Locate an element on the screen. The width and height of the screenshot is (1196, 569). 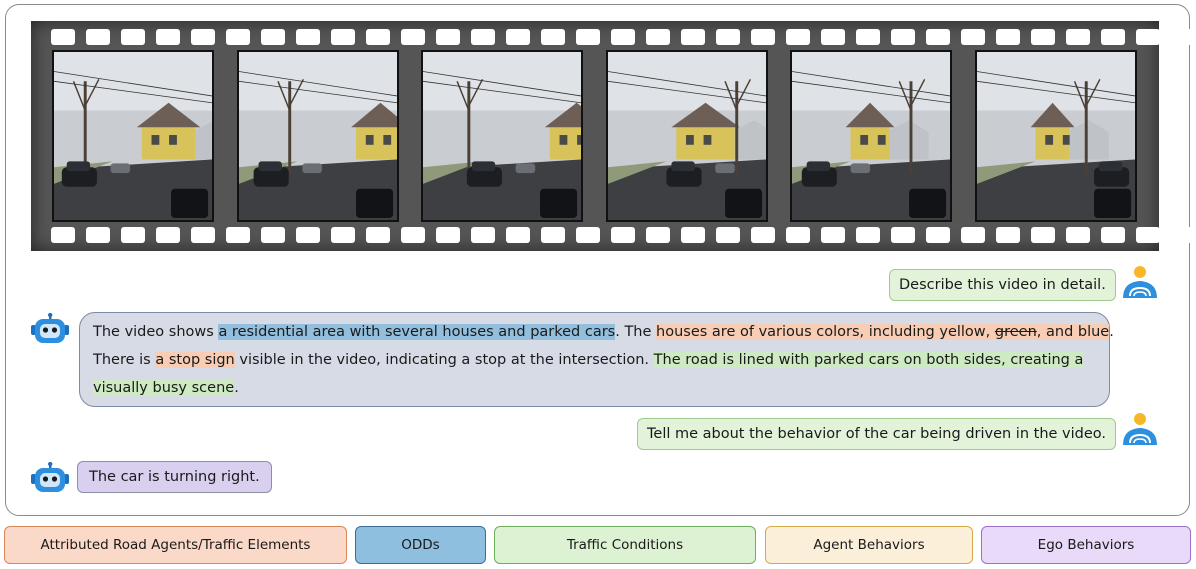
legend-label: Agent Behaviors is located at coordinates (869, 545).